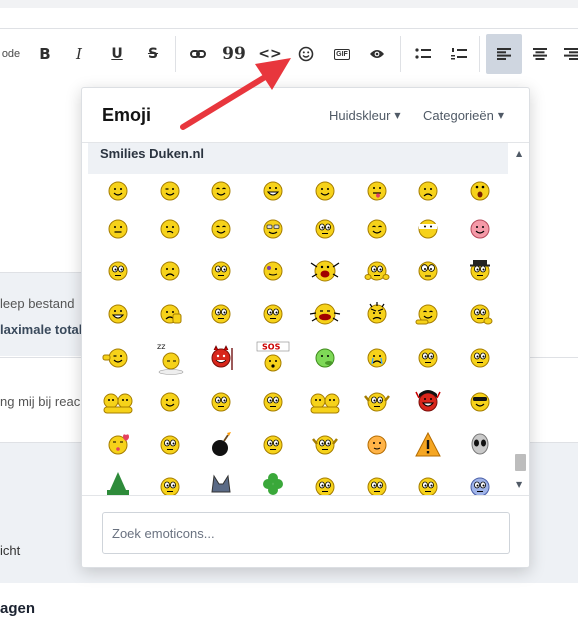  Describe the element at coordinates (298, 158) in the screenshot. I see `category-header: Smilies Duken.nl` at that location.